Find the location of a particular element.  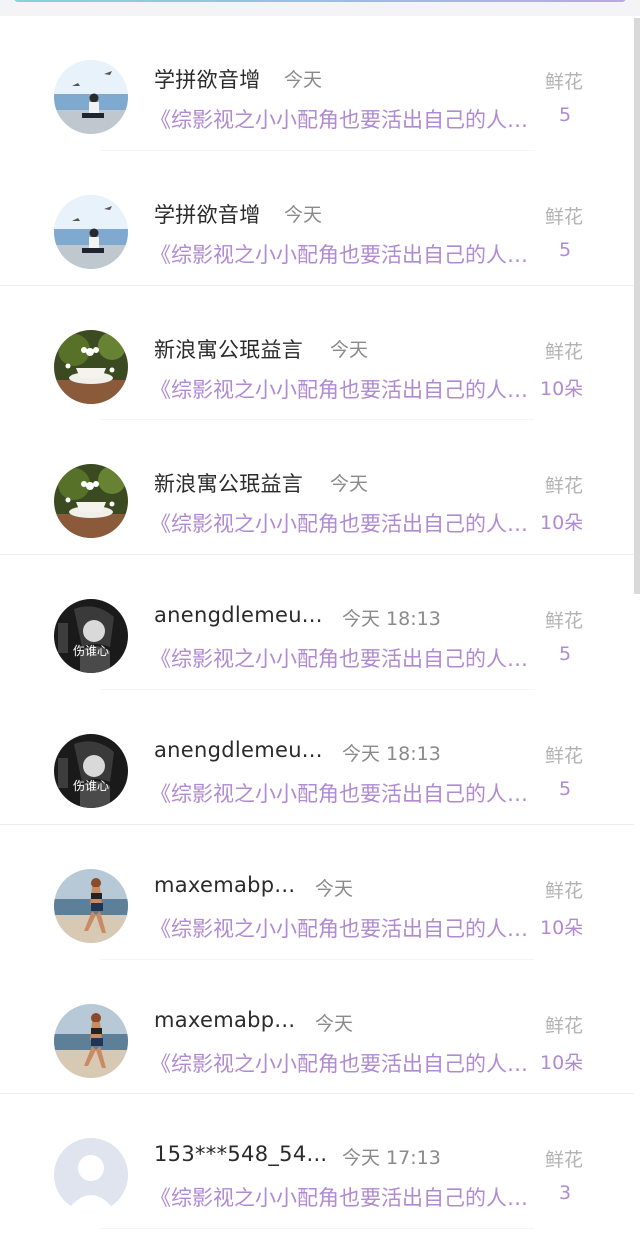

scrollbar-thumb is located at coordinates (637, 306).